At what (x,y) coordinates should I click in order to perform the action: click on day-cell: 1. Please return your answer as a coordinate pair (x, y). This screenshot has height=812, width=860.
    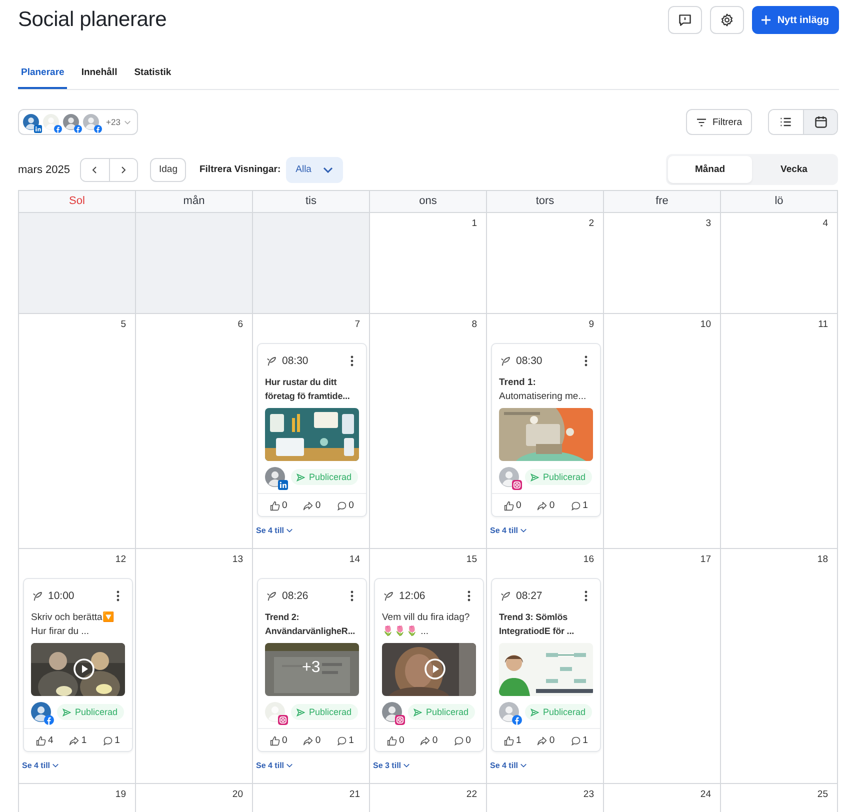
    Looking at the image, I should click on (428, 263).